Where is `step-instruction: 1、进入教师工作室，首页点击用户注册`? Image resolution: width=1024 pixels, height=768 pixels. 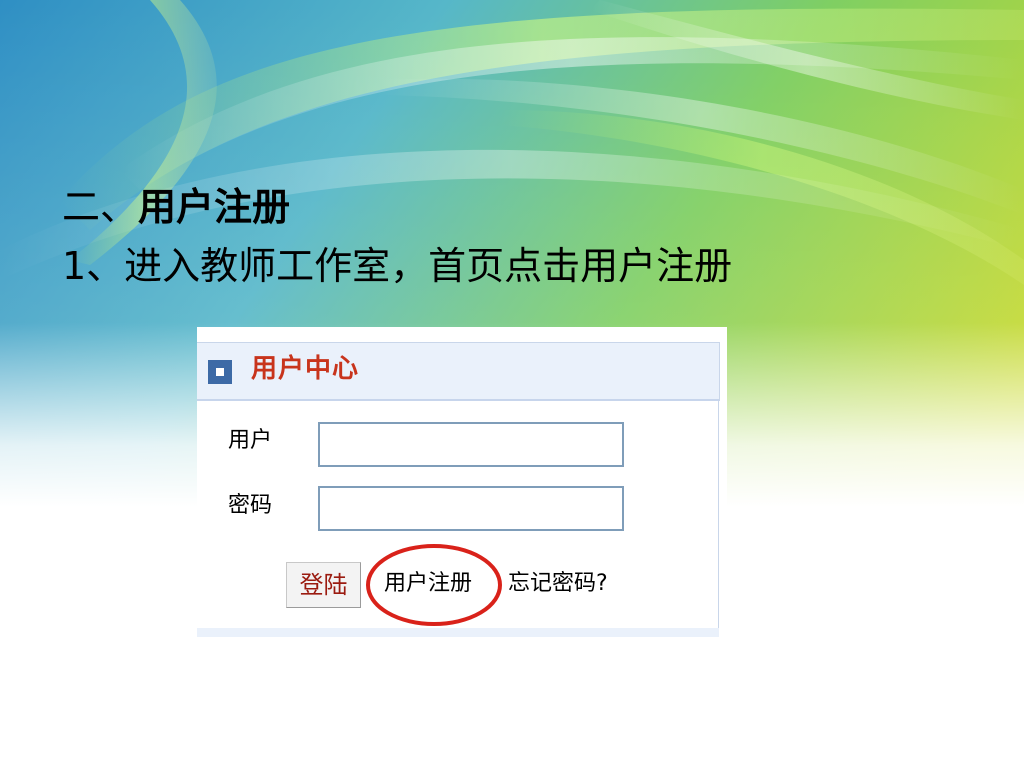 step-instruction: 1、进入教师工作室，首页点击用户注册 is located at coordinates (397, 266).